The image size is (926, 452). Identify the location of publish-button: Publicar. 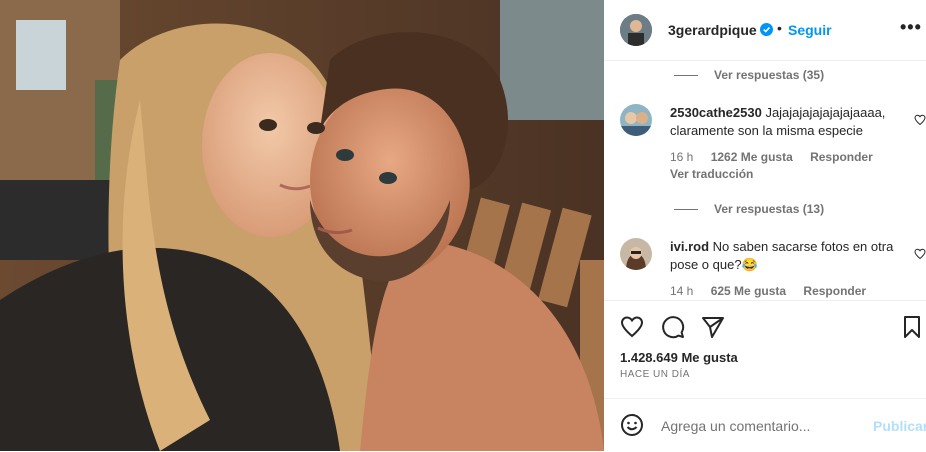
(899, 426).